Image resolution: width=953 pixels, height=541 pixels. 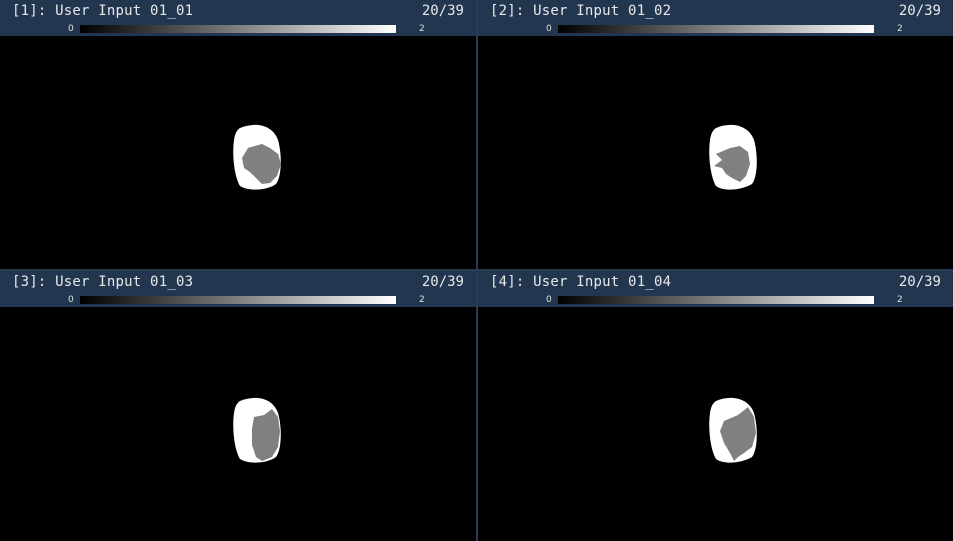 I want to click on pane-header: [2]: User Input 01_02 20/39 0 2, so click(x=715, y=18).